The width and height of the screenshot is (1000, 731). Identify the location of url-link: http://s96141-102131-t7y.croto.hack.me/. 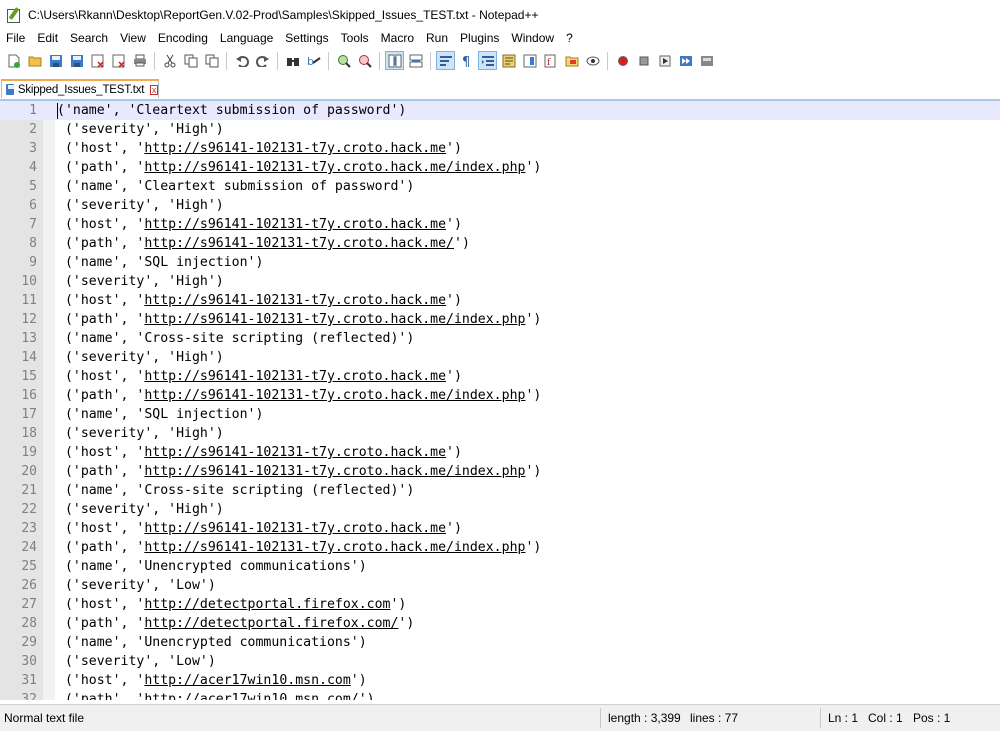
(299, 243).